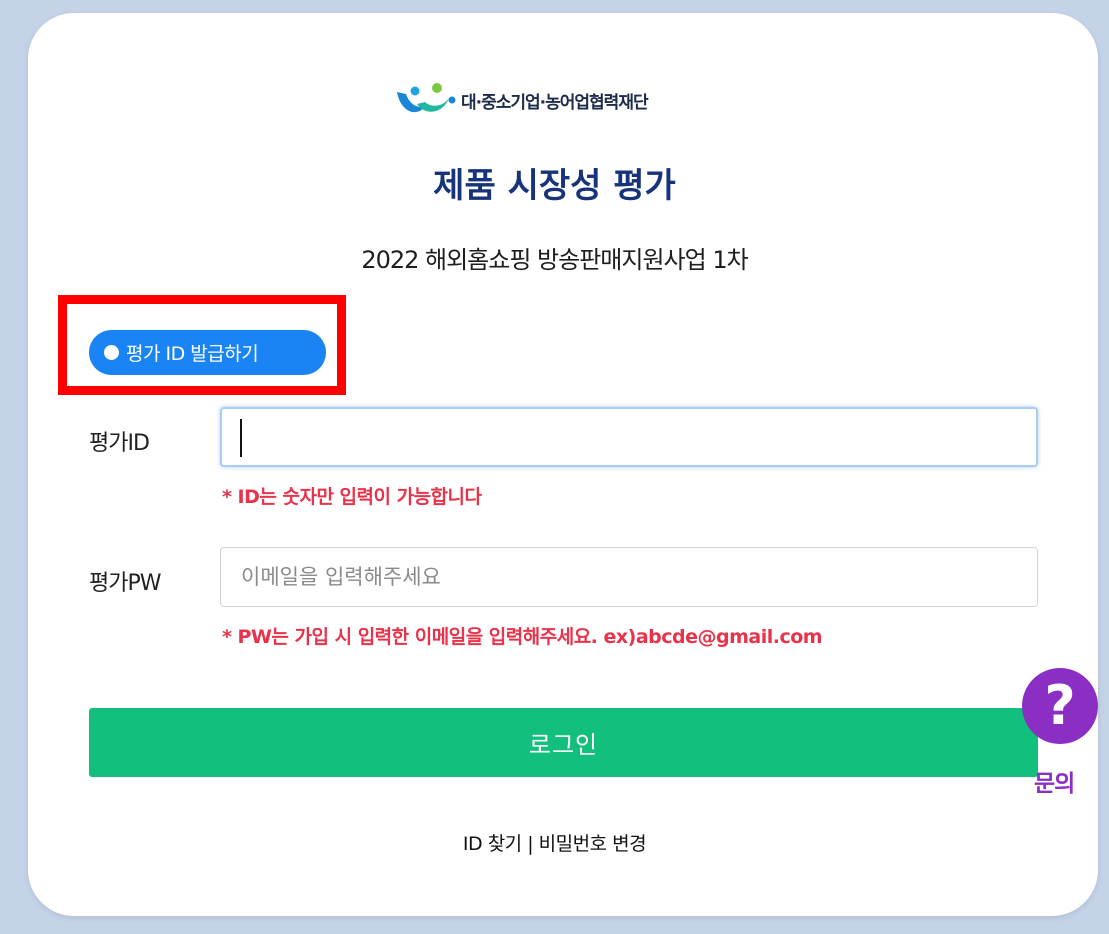 The image size is (1109, 934). What do you see at coordinates (492, 844) in the screenshot?
I see `find-id-link: ID 찾기` at bounding box center [492, 844].